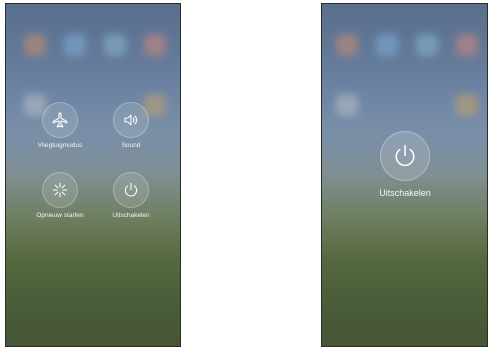 This screenshot has height=352, width=493. What do you see at coordinates (60, 190) in the screenshot?
I see `restart-icon` at bounding box center [60, 190].